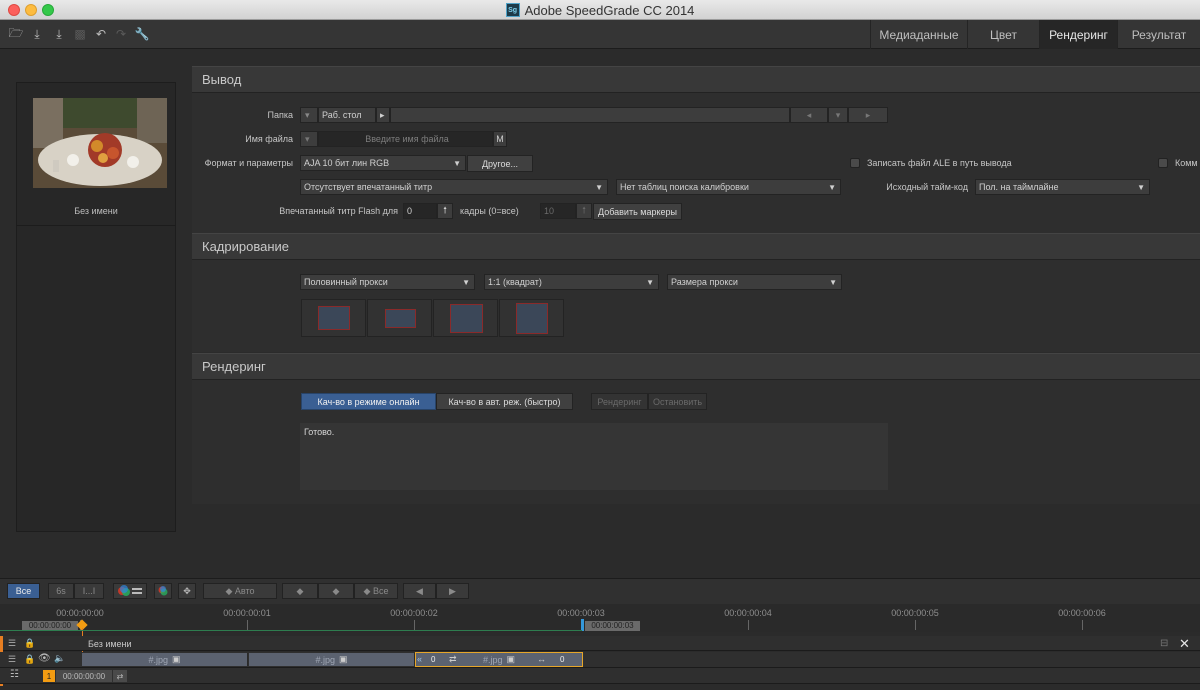  I want to click on redo-icon: ↷, so click(121, 34).